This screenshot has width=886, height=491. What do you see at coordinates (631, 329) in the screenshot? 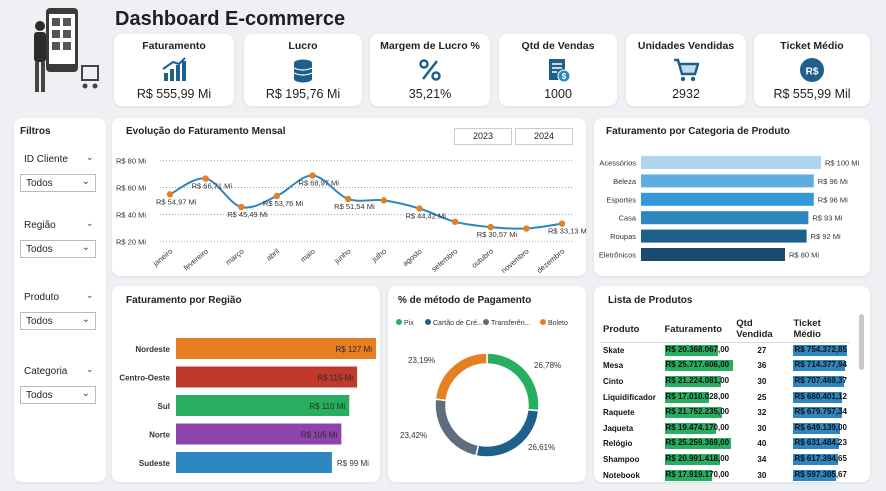
I see `column-header: Produto` at bounding box center [631, 329].